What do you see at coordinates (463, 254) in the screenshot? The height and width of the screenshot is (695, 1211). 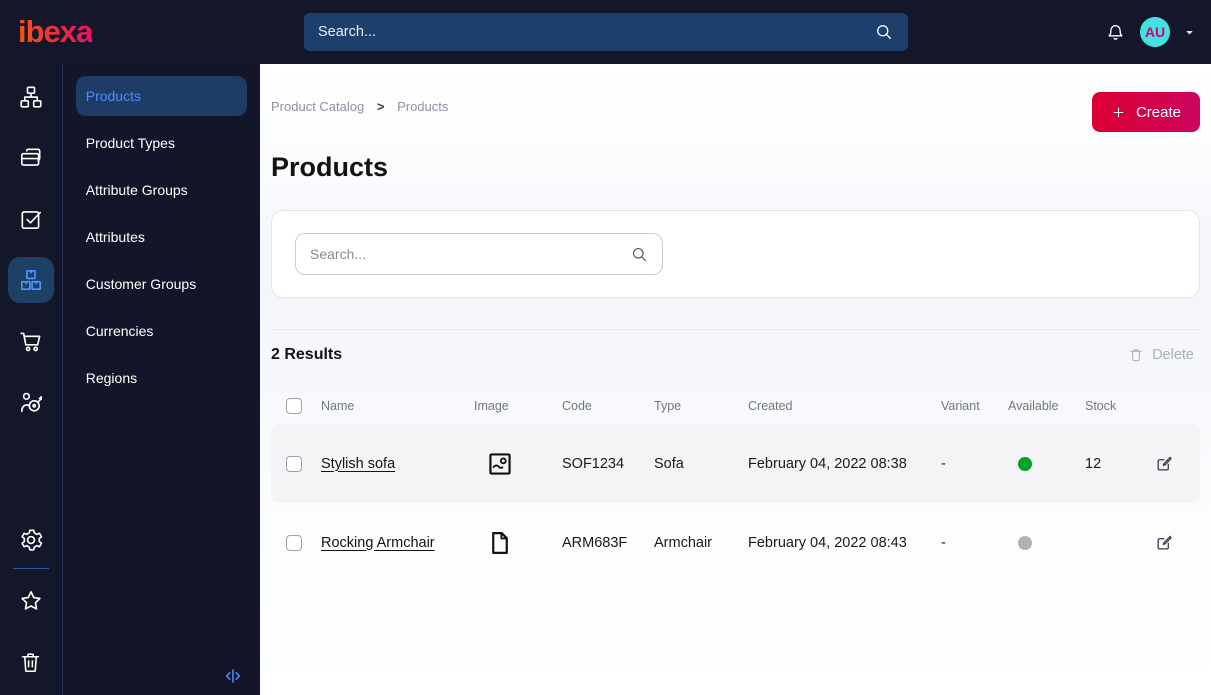 I see `filter-search-input` at bounding box center [463, 254].